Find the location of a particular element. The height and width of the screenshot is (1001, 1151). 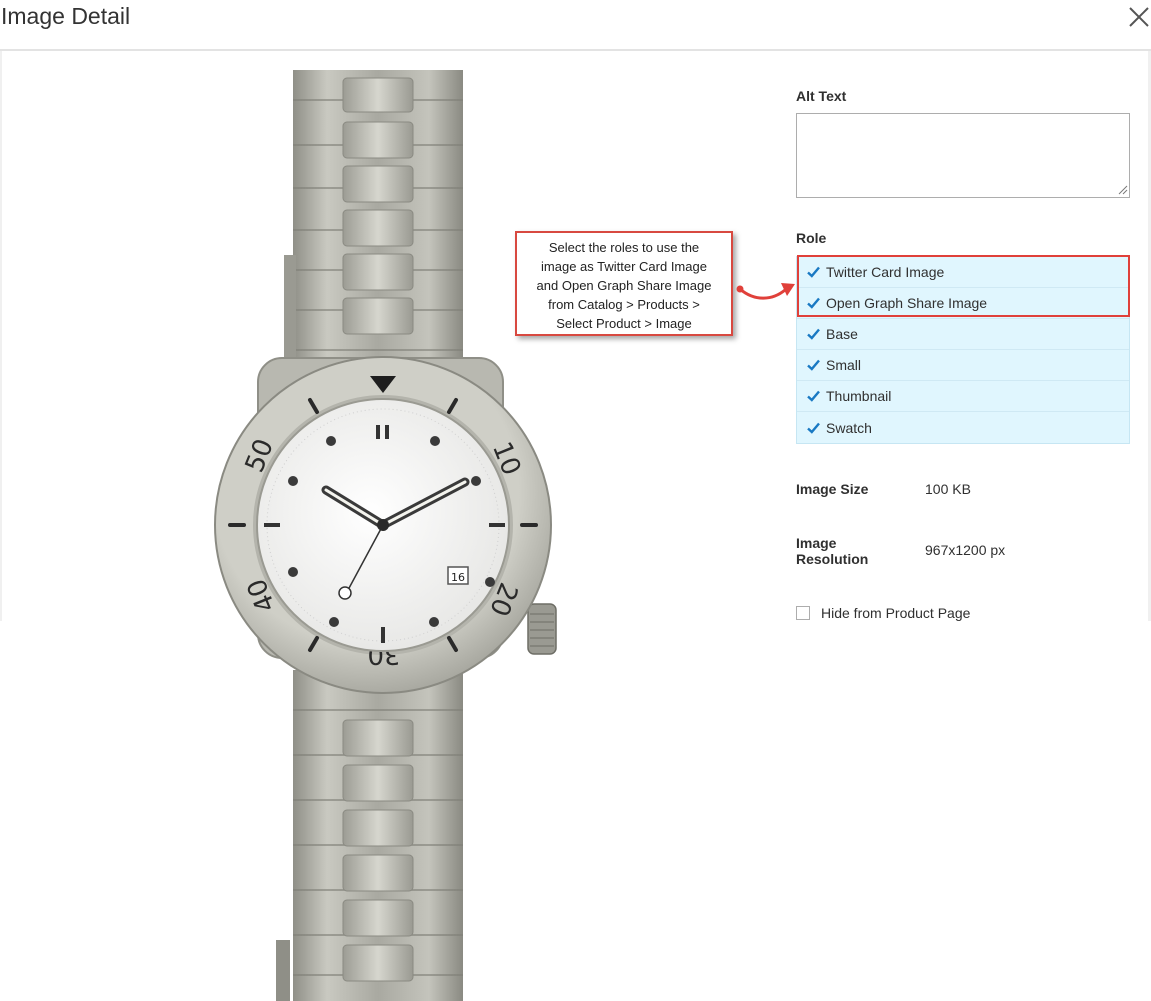

callout-arrow-icon is located at coordinates (765, 291).